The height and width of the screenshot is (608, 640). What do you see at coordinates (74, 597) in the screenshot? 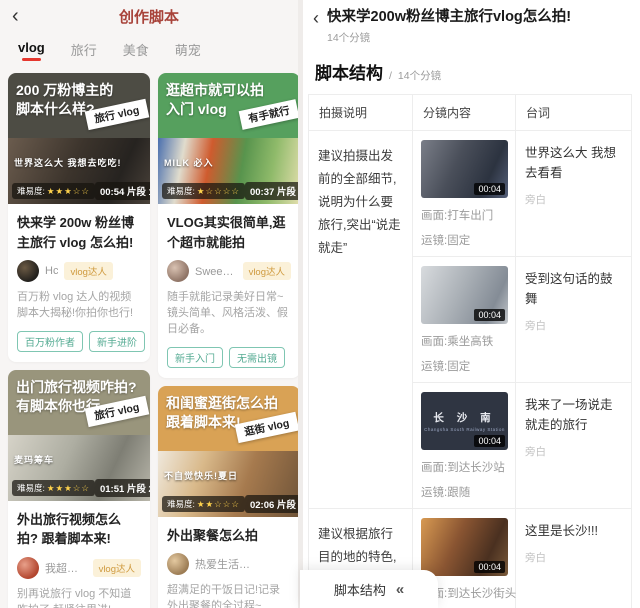
I see `card-description: 别再说旅行 vlog 不知道咋拍了,赶紧往里进!` at bounding box center [74, 597].